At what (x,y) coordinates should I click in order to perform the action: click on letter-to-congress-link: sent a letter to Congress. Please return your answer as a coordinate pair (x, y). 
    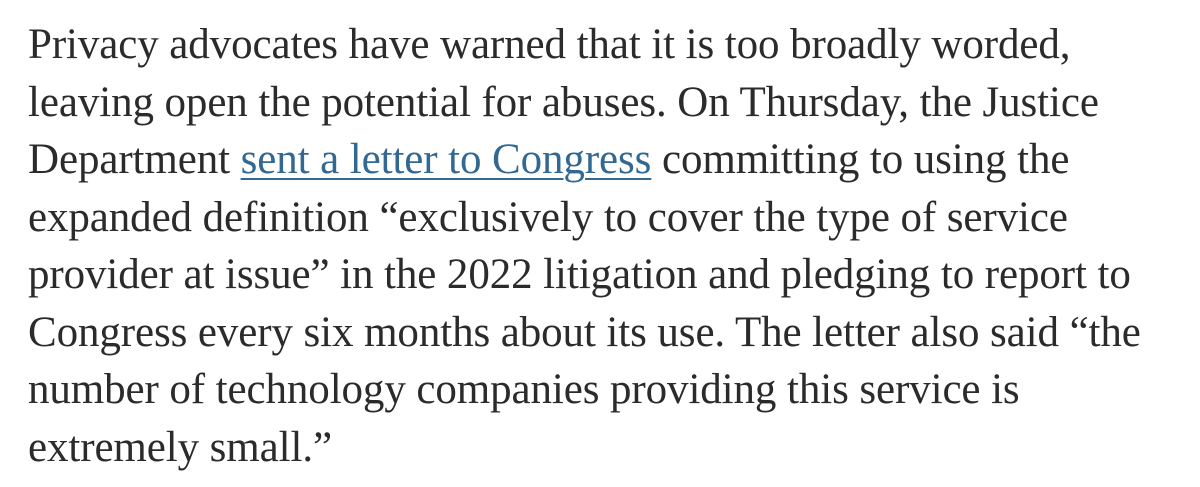
    Looking at the image, I should click on (446, 159).